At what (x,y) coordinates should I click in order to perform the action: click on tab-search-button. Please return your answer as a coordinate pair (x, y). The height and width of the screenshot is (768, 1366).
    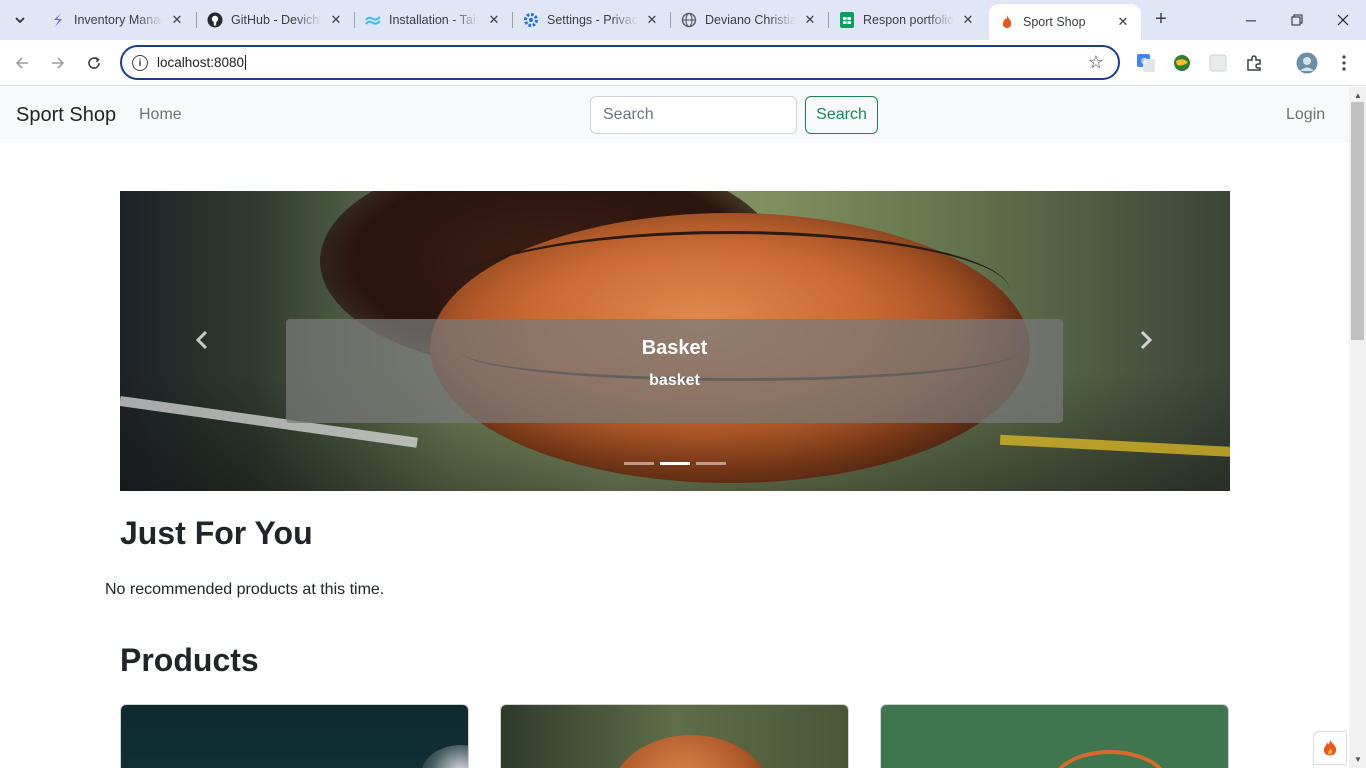
    Looking at the image, I should click on (20, 20).